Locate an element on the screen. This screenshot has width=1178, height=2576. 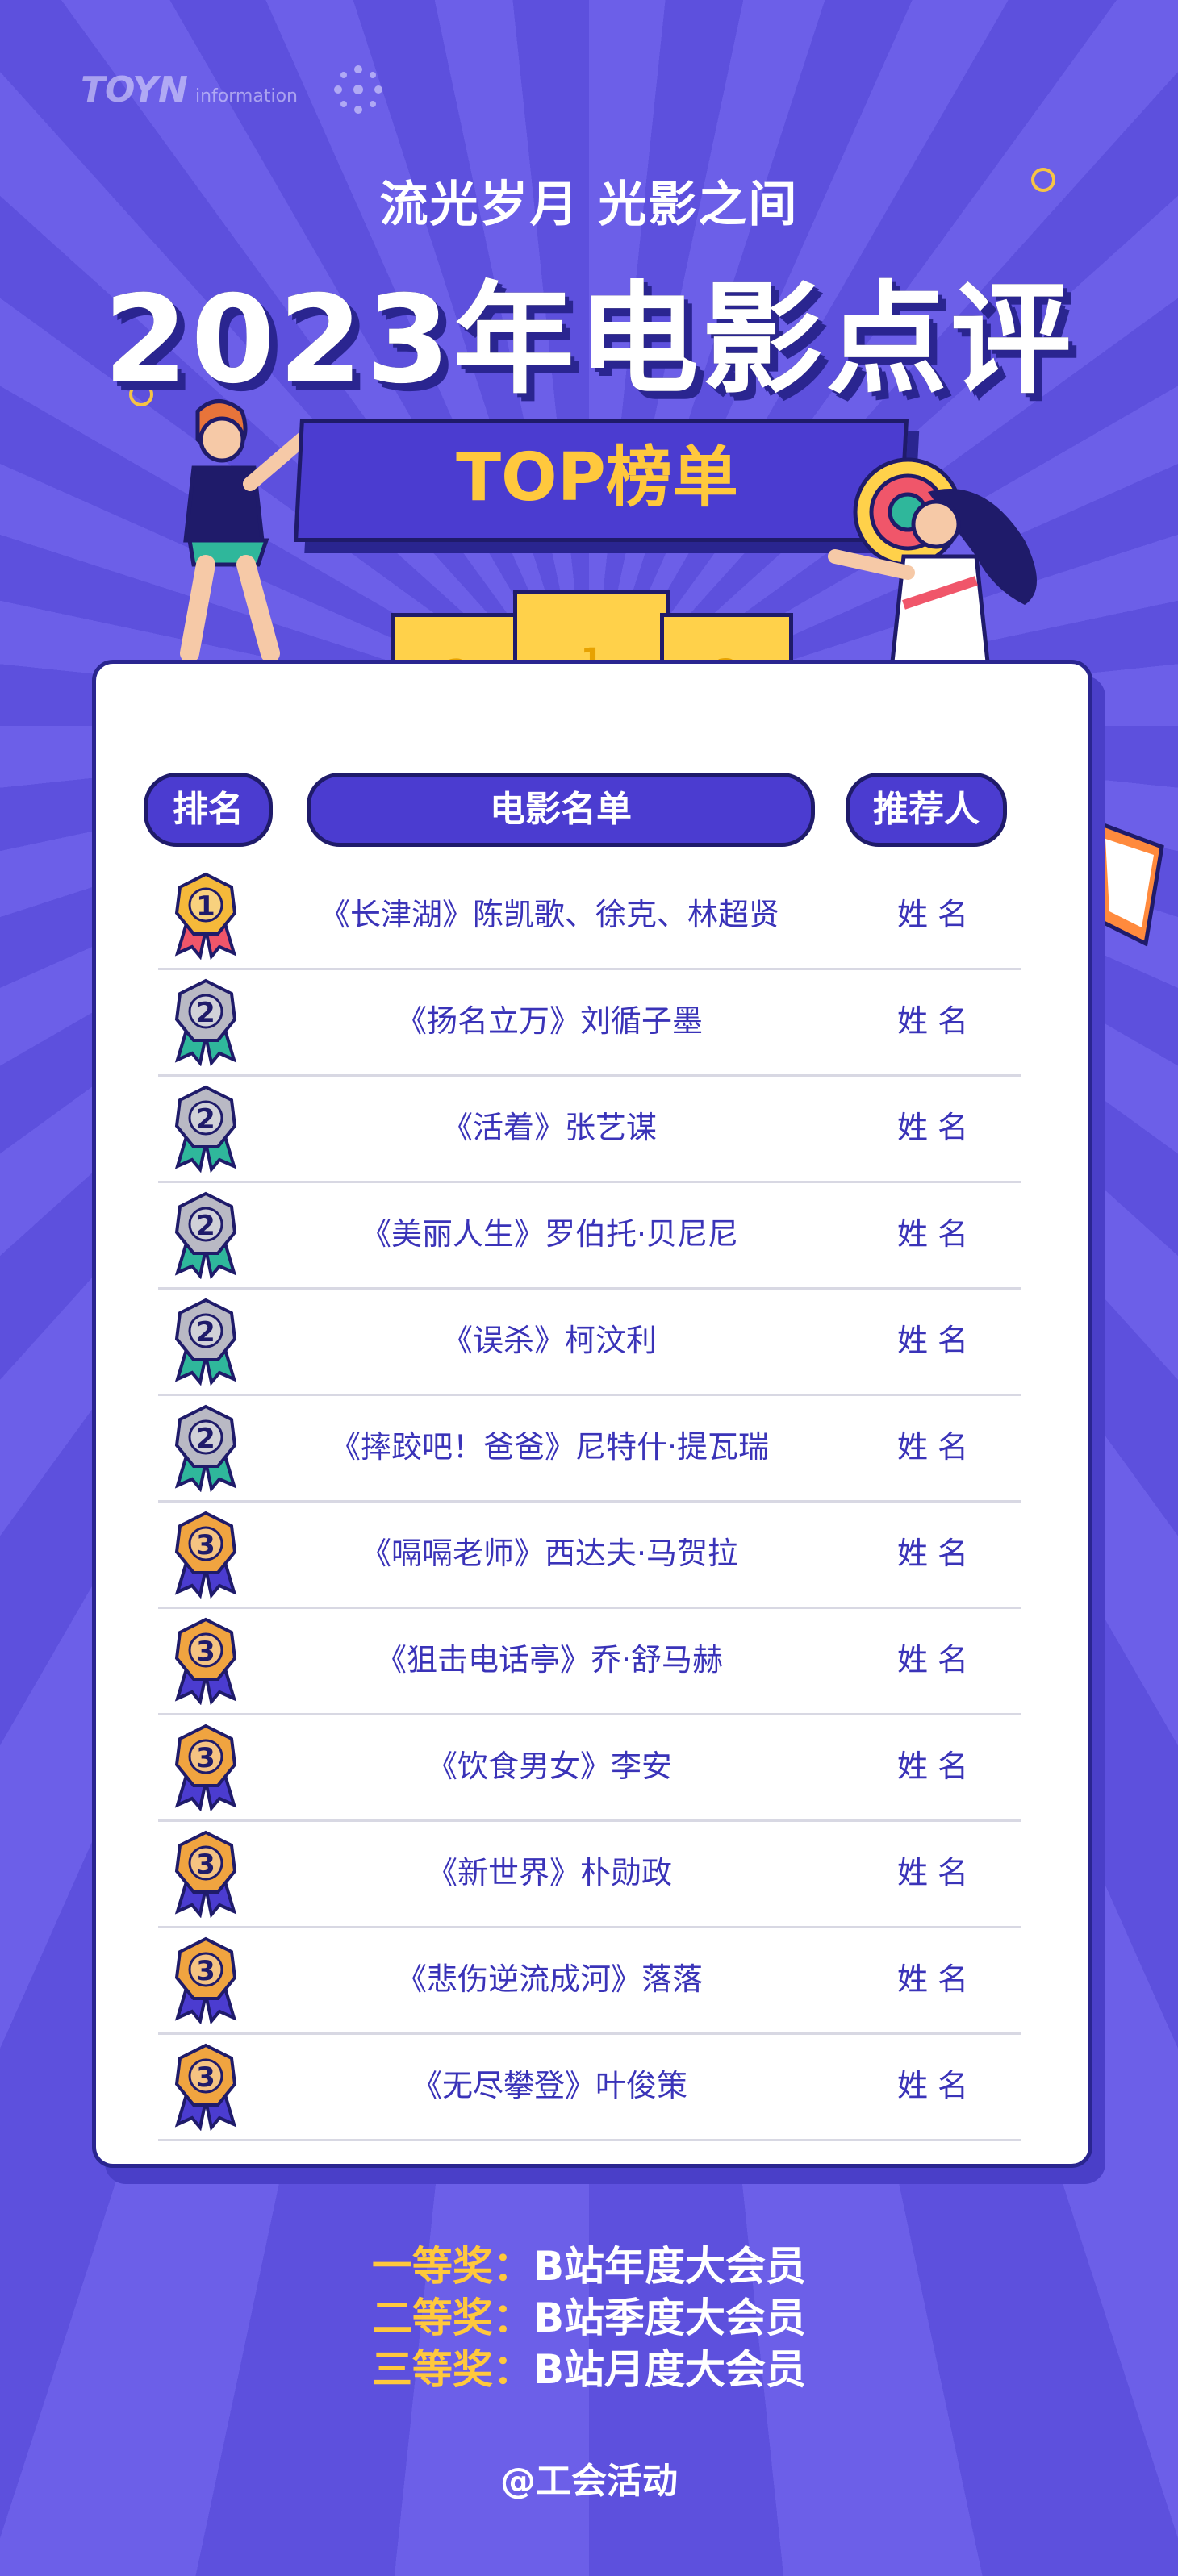
table-row: 3 《嗝嗝老师》西达夫·马贺拉 姓 名 is located at coordinates (589, 1554).